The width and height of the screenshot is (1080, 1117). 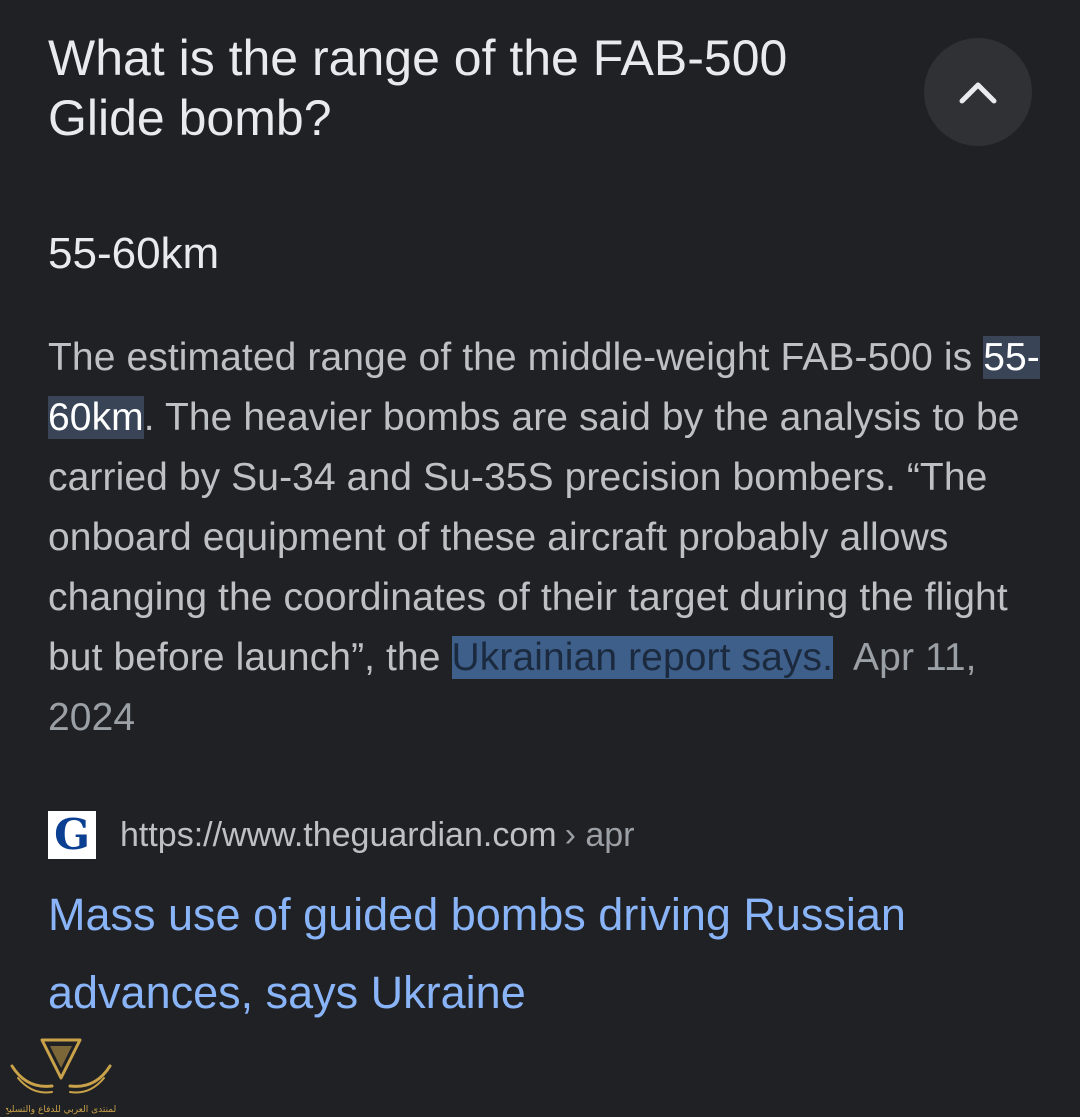 I want to click on answer-value: 55-60km, so click(x=134, y=253).